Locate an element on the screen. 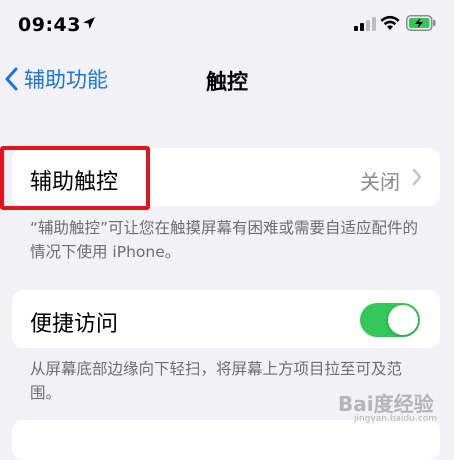 This screenshot has width=454, height=460. location-arrow-icon is located at coordinates (89, 23).